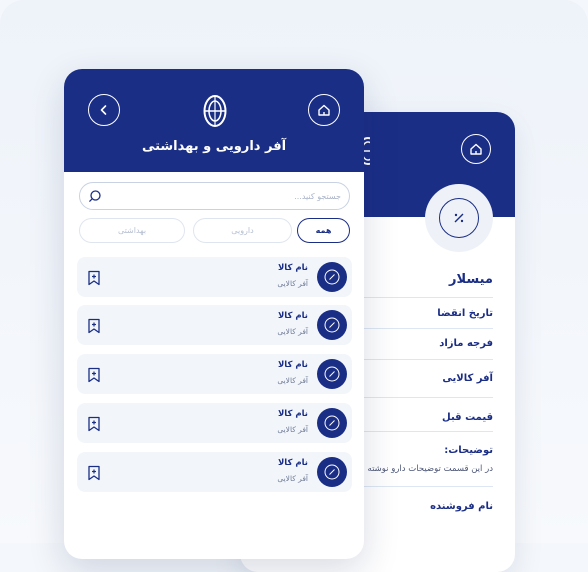 This screenshot has height=572, width=588. I want to click on product-name: میسلار, so click(418, 285).